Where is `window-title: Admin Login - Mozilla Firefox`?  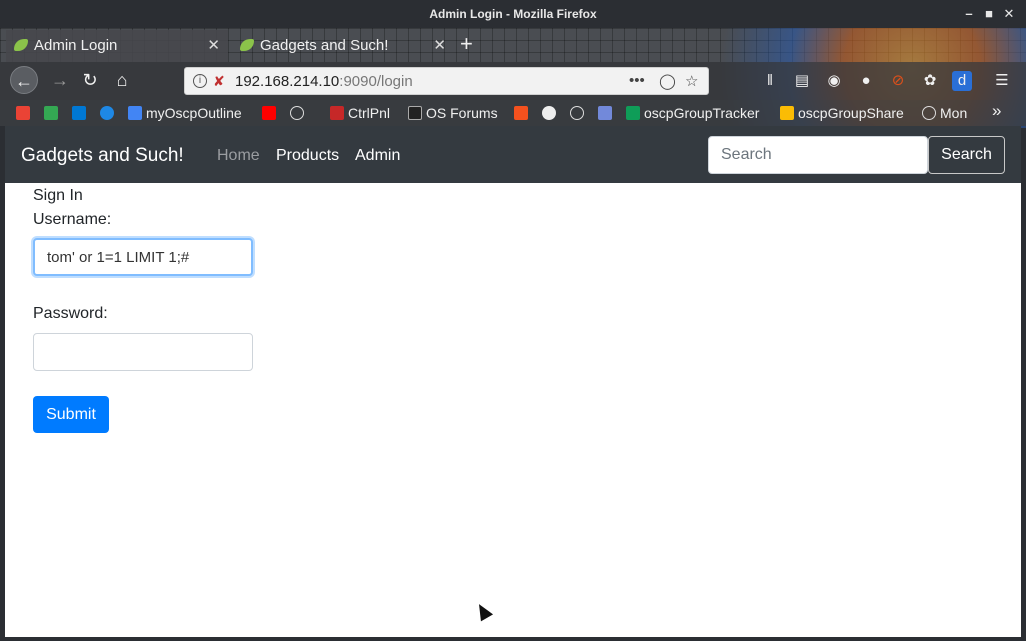 window-title: Admin Login - Mozilla Firefox is located at coordinates (513, 14).